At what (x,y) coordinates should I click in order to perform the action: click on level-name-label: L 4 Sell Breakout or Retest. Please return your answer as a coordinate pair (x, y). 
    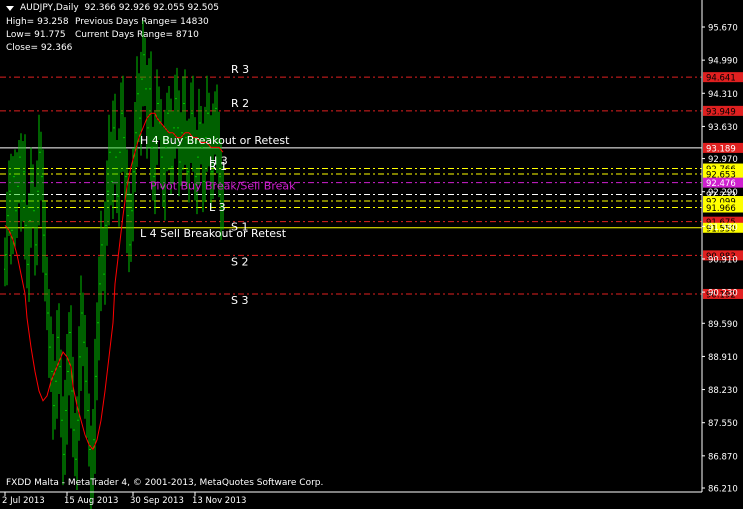
    Looking at the image, I should click on (213, 233).